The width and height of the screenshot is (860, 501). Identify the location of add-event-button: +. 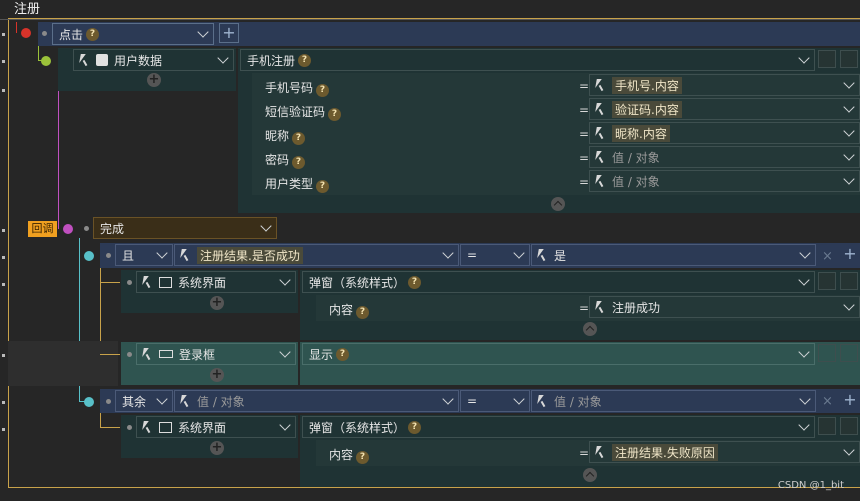
(229, 33).